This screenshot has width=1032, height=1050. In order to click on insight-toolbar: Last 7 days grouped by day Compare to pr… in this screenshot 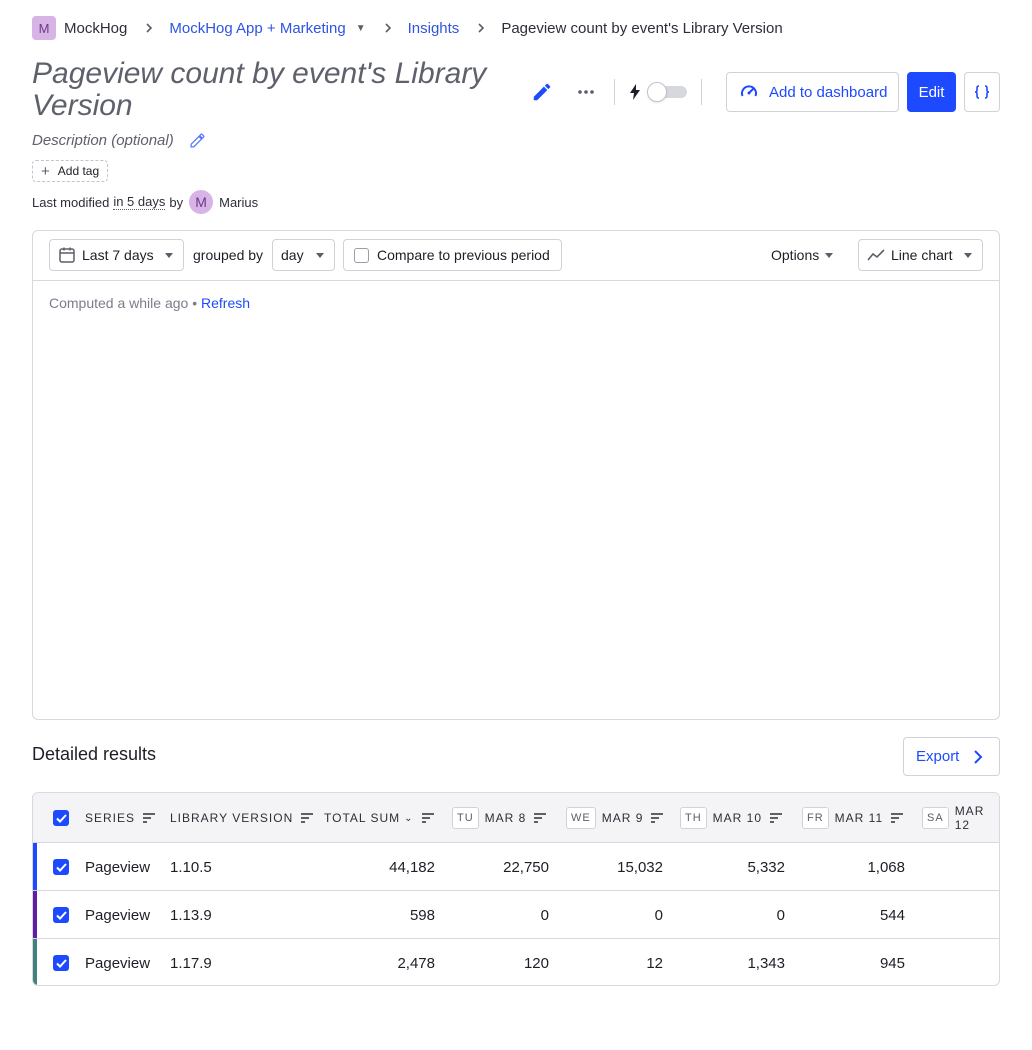, I will do `click(516, 256)`.